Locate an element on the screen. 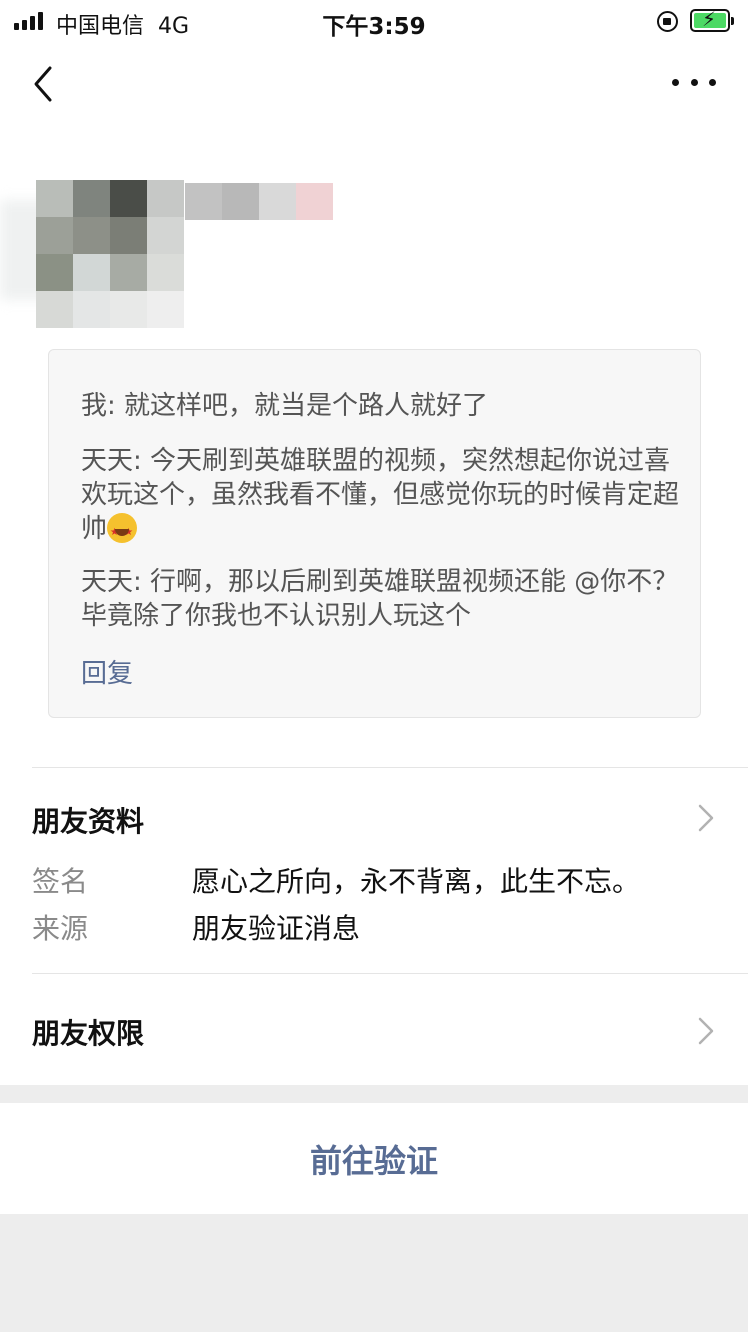  status-time: 下午3:59 is located at coordinates (374, 27).